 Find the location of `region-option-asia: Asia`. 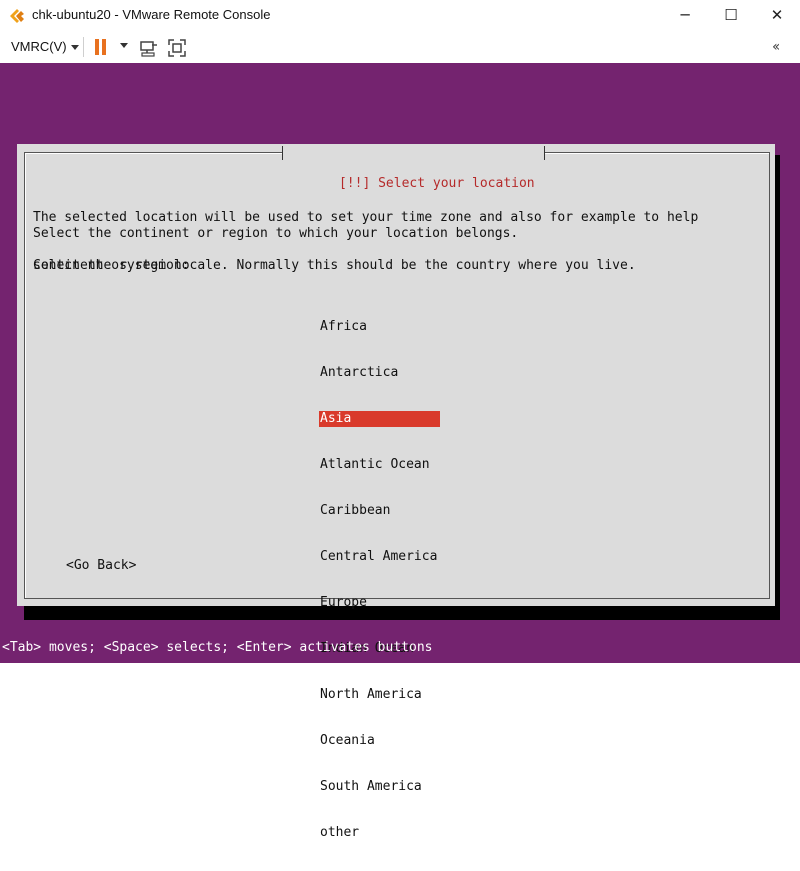

region-option-asia: Asia is located at coordinates (379, 419).